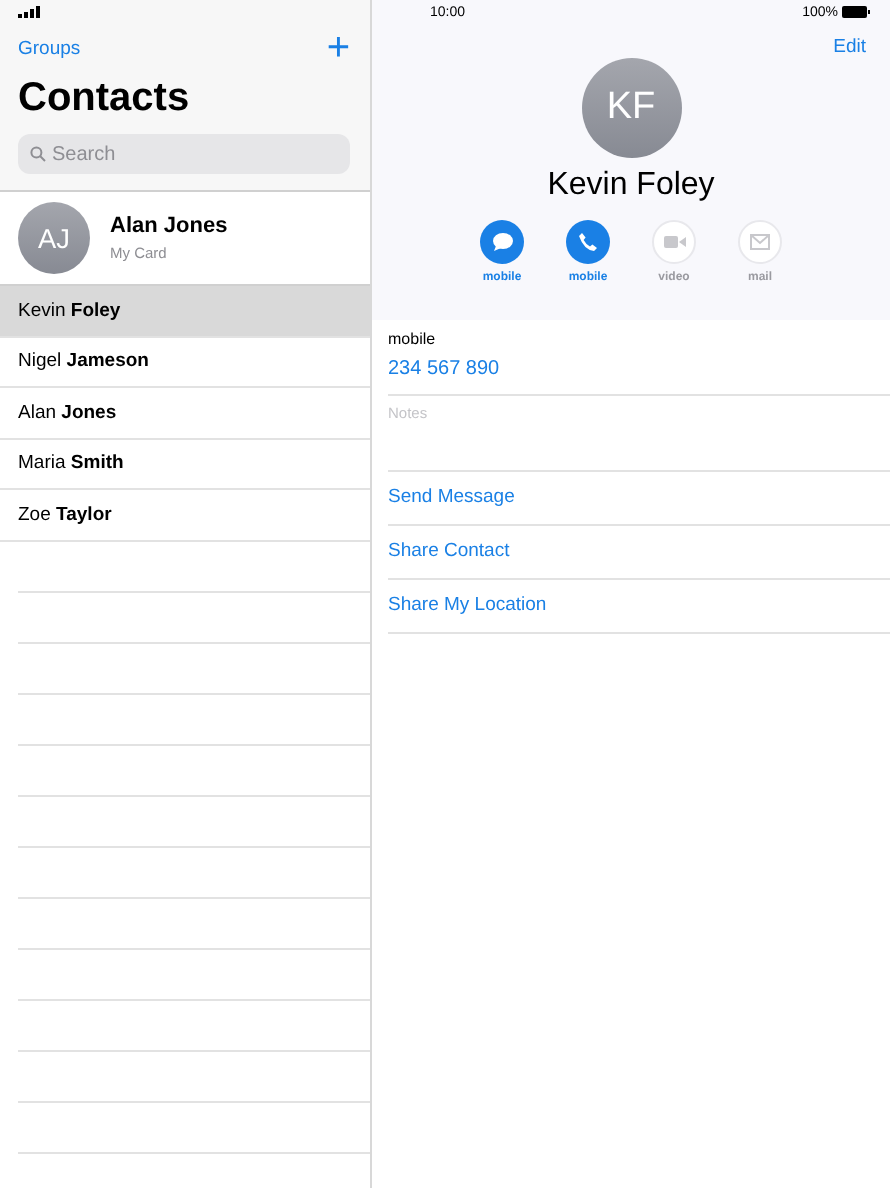 The height and width of the screenshot is (1188, 890). I want to click on contact-row: Maria Smith, so click(185, 464).